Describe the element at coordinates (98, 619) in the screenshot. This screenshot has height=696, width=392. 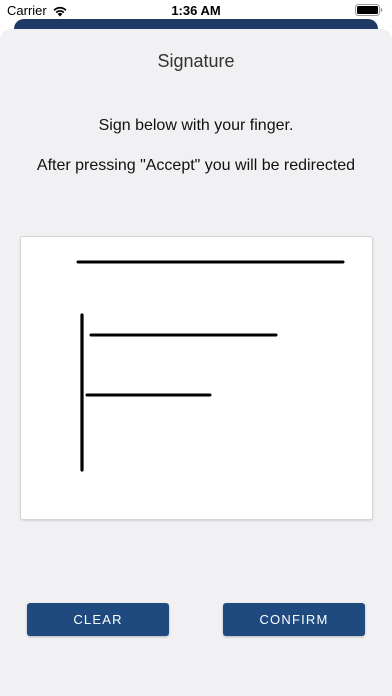
I see `clear-button: CLEAR` at that location.